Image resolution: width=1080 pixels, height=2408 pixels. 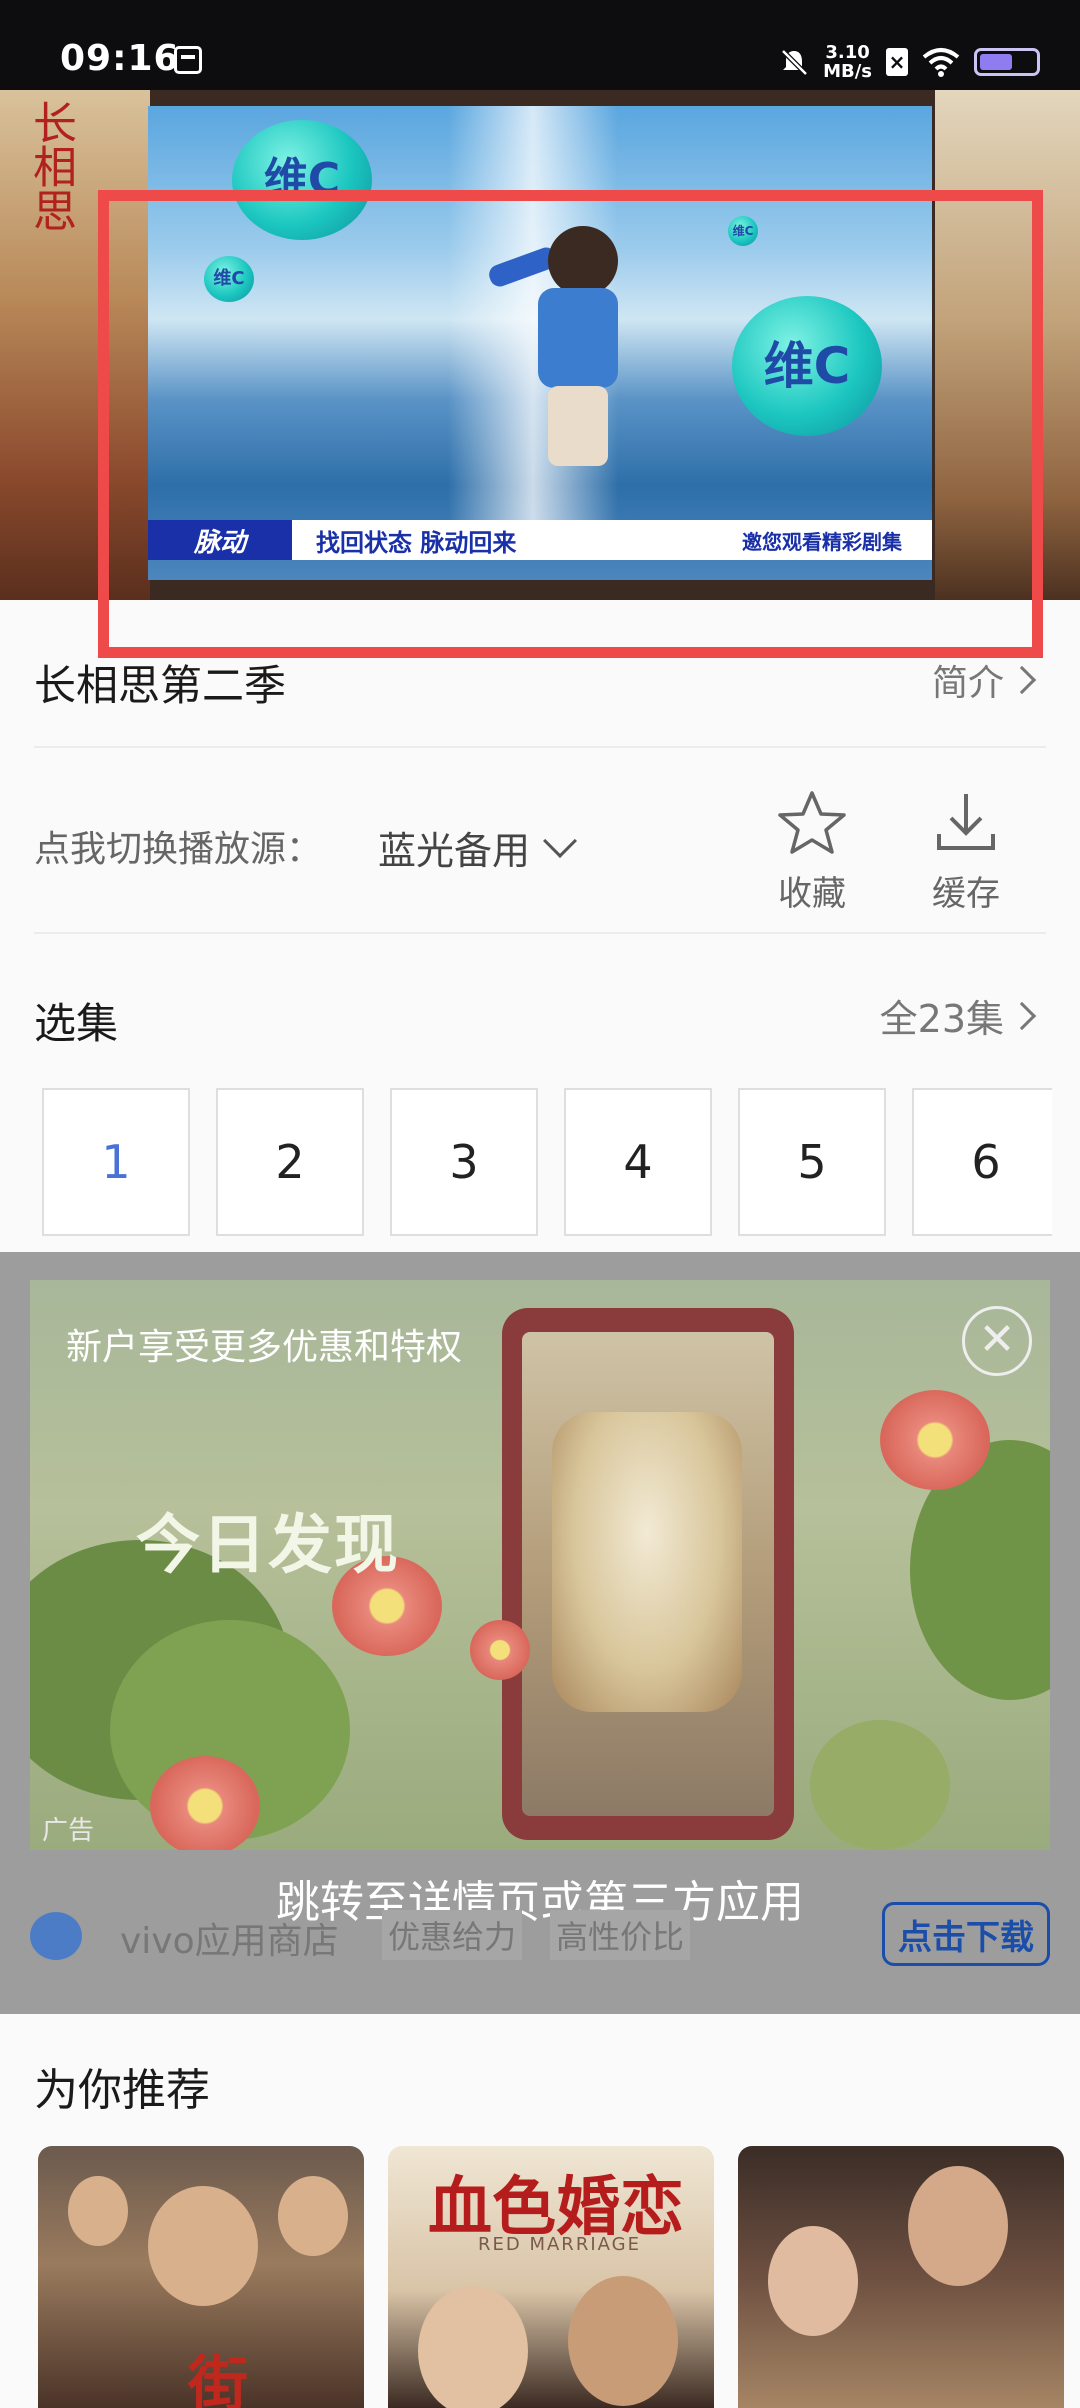 I want to click on download-button: 缓存, so click(x=966, y=852).